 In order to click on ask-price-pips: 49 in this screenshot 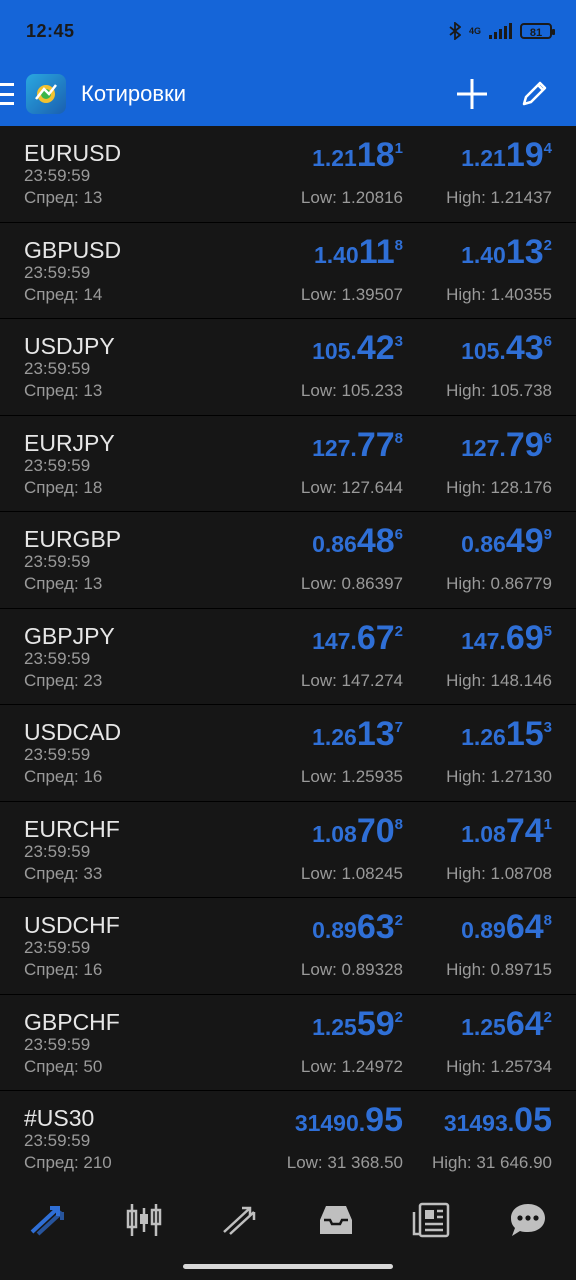, I will do `click(524, 541)`.